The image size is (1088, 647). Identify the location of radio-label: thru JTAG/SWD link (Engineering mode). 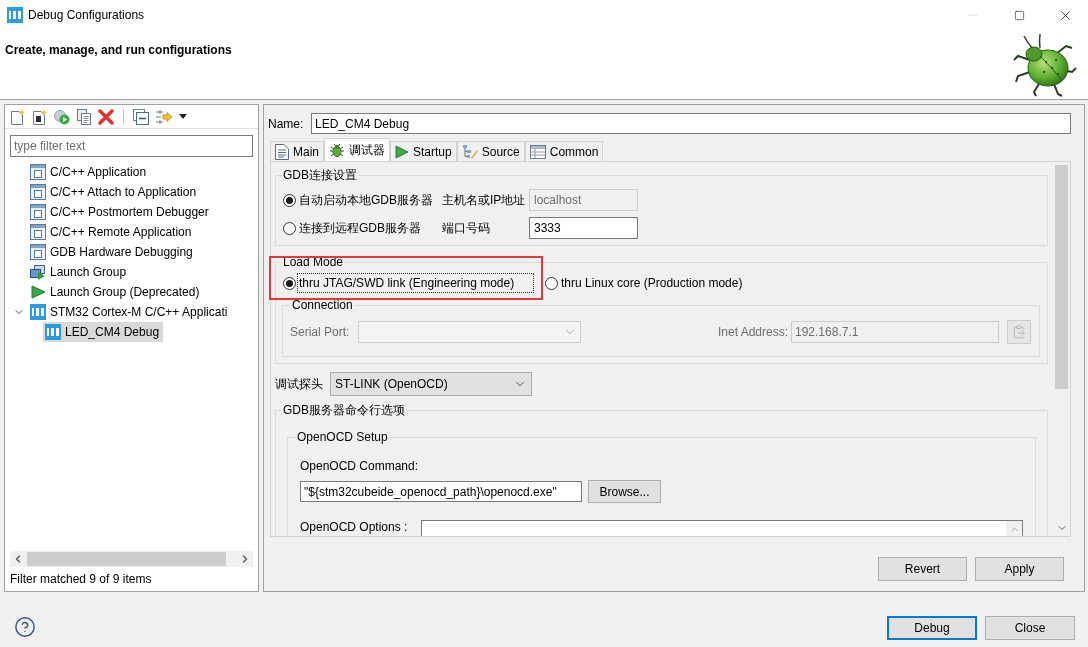
(415, 283).